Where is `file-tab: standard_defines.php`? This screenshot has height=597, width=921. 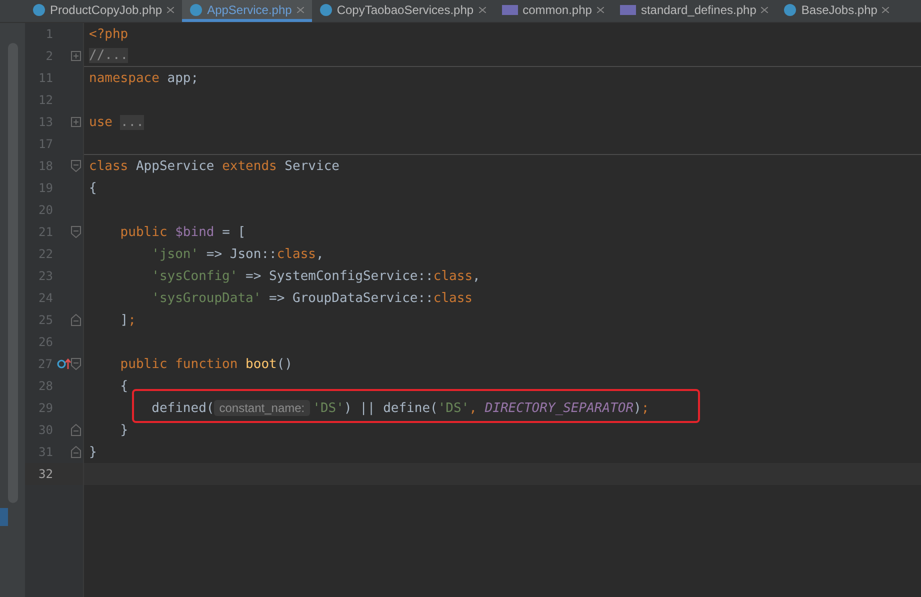 file-tab: standard_defines.php is located at coordinates (694, 11).